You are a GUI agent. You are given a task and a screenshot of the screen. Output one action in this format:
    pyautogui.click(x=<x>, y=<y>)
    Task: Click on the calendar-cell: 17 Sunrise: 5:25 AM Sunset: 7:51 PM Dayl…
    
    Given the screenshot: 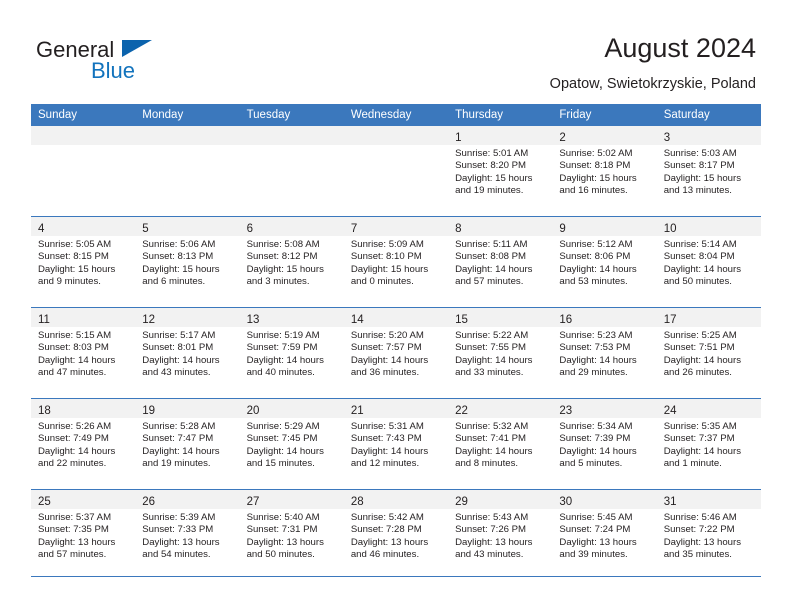 What is the action you would take?
    pyautogui.click(x=708, y=353)
    